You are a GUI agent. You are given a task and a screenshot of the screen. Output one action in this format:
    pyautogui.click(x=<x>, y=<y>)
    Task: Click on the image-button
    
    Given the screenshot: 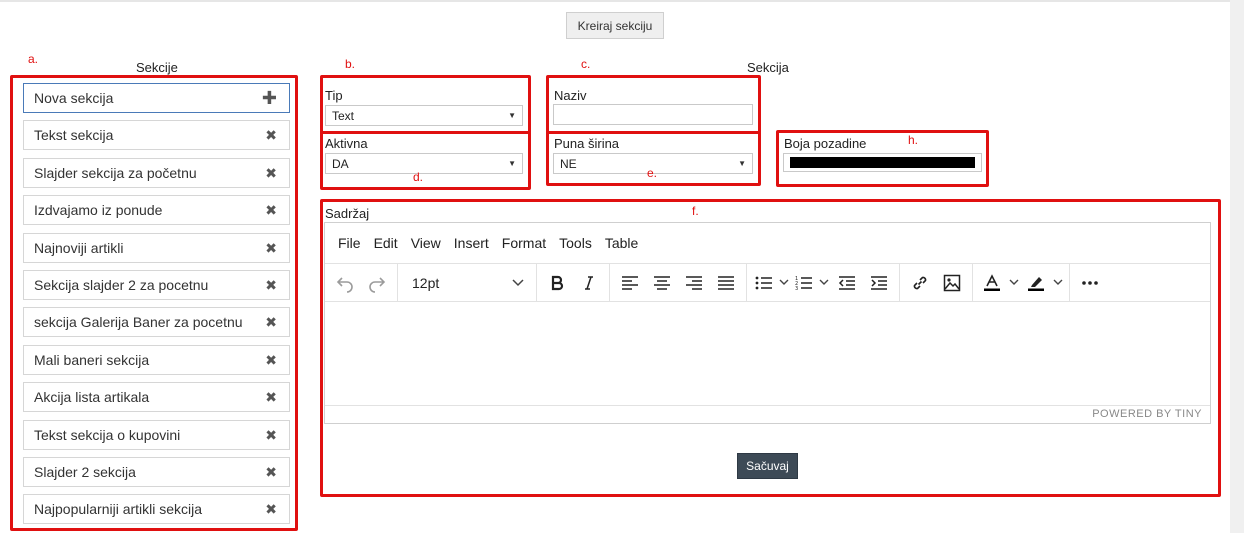 What is the action you would take?
    pyautogui.click(x=952, y=283)
    